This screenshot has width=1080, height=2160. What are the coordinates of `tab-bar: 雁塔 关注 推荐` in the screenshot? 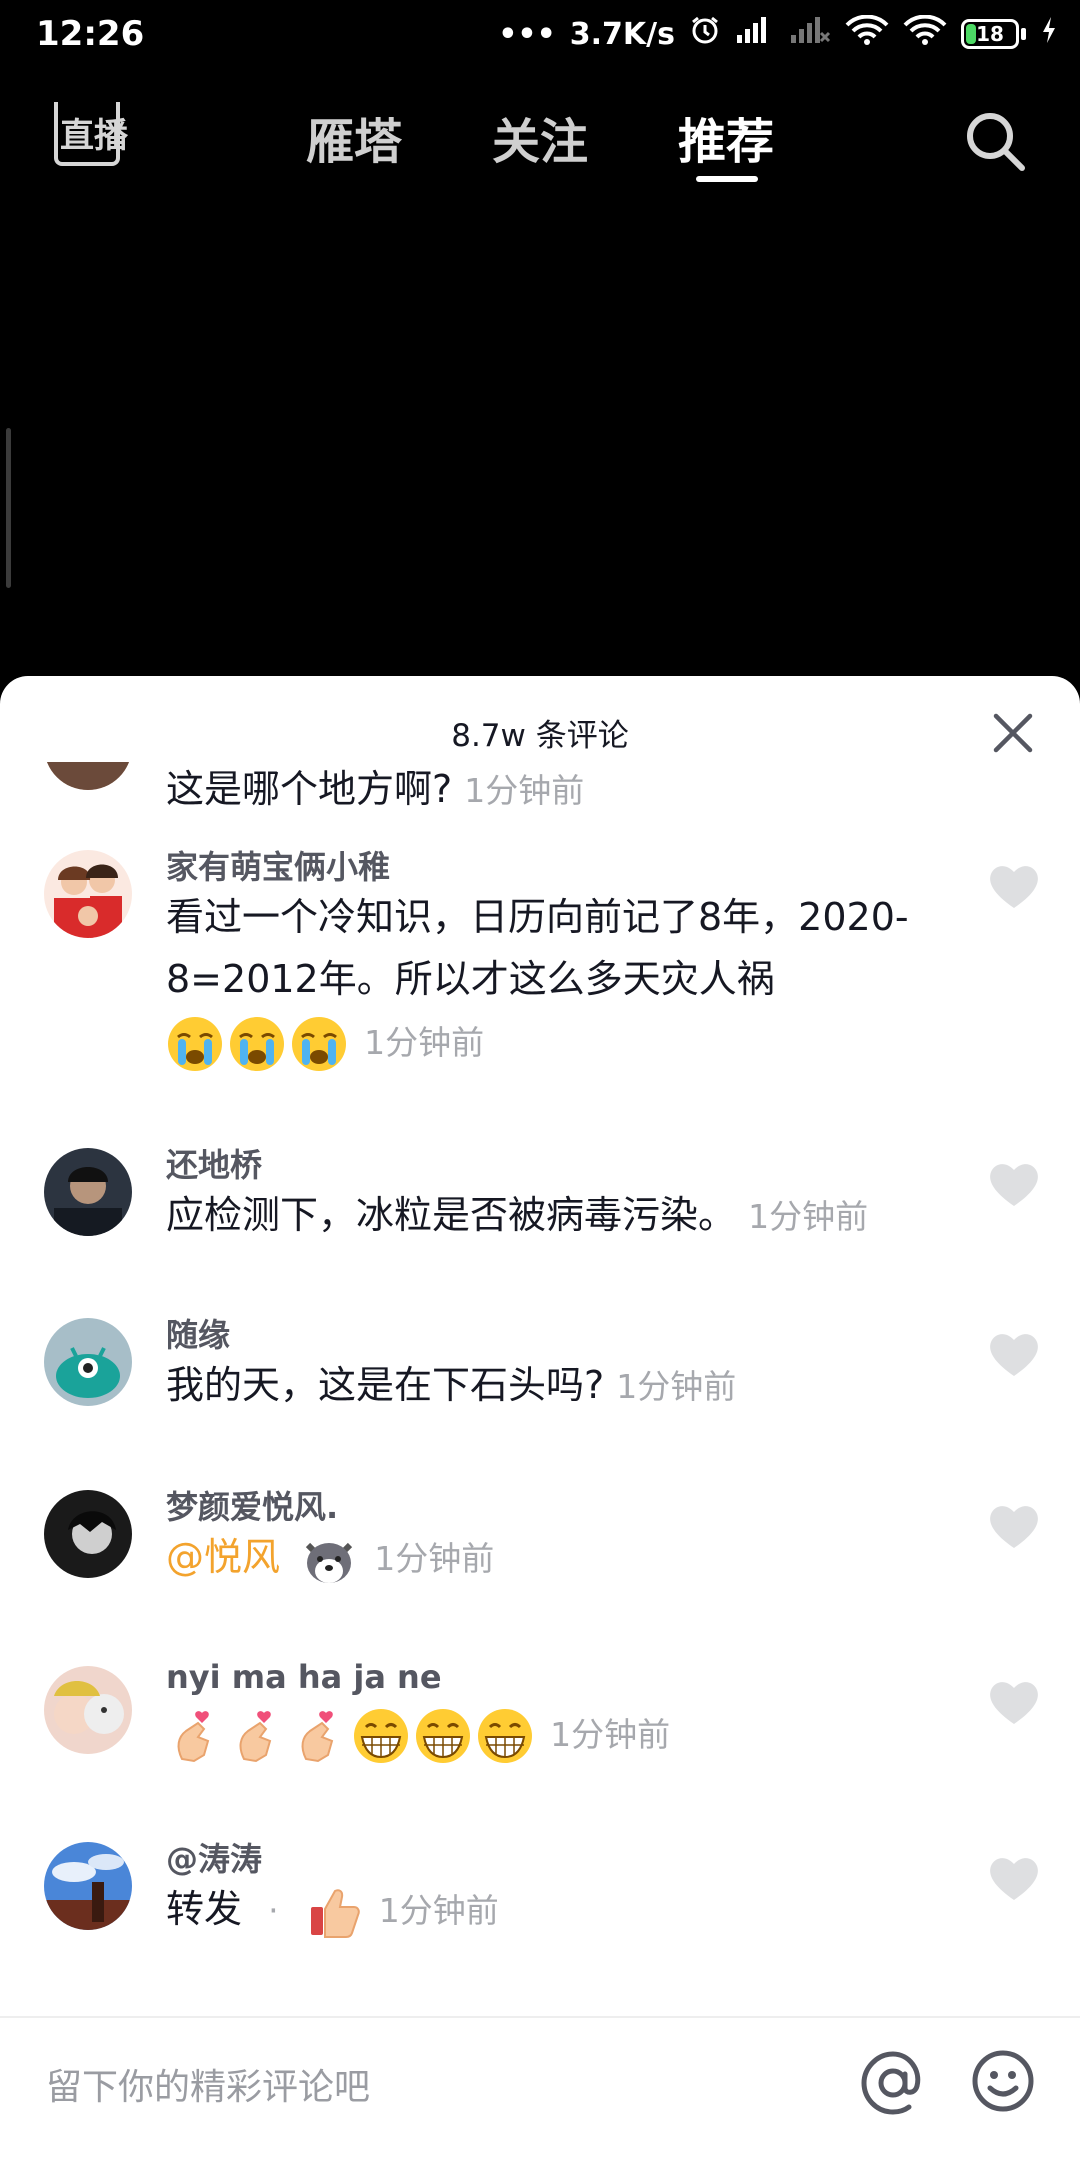 It's located at (540, 141).